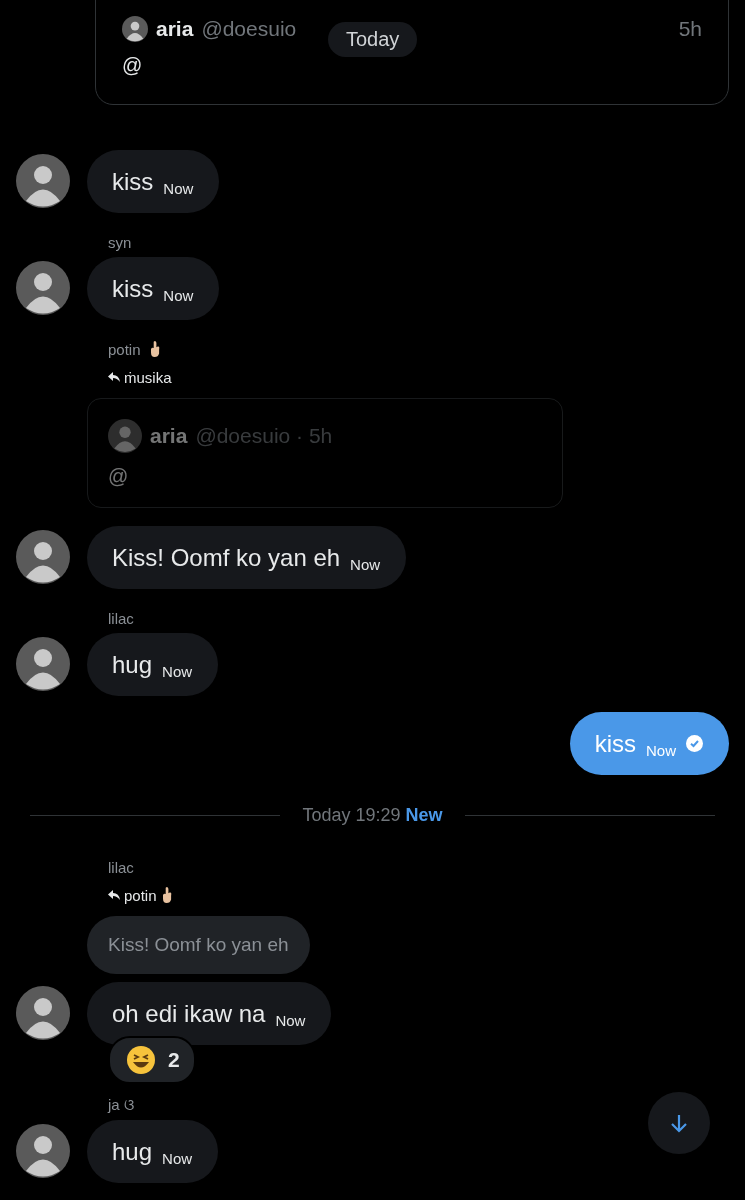  I want to click on replied-user: potin, so click(140, 895).